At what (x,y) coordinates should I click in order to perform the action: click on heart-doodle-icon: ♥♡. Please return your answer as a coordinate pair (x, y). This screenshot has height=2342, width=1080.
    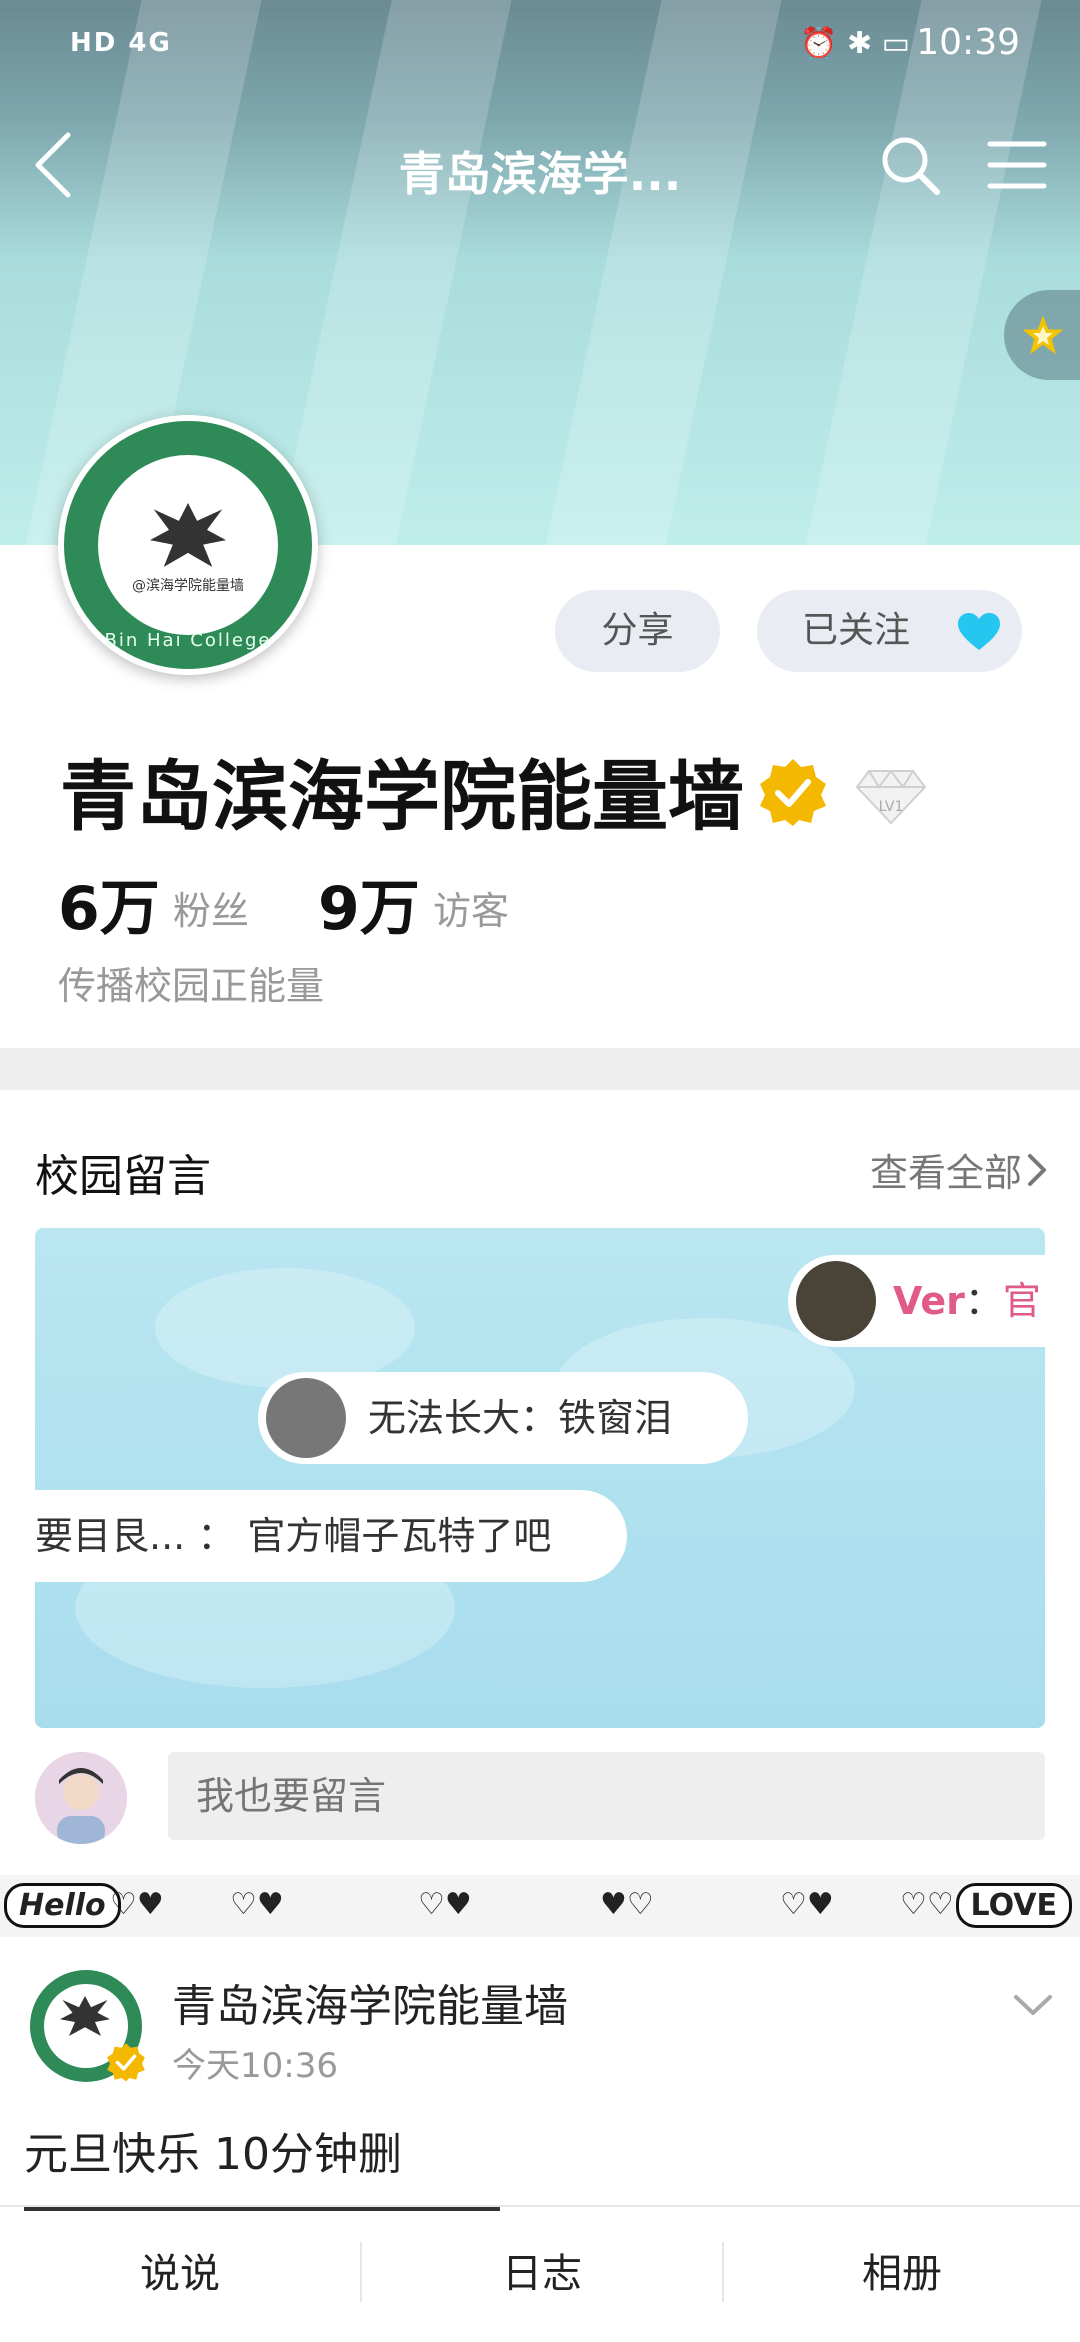
    Looking at the image, I should click on (627, 1904).